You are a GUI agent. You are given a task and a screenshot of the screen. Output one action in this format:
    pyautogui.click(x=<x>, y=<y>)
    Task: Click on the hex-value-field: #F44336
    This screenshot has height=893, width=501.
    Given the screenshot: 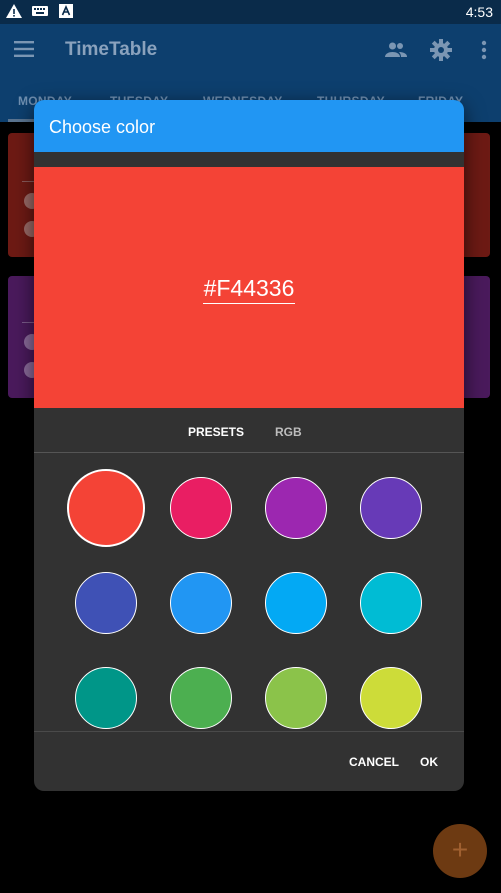 What is the action you would take?
    pyautogui.click(x=249, y=289)
    